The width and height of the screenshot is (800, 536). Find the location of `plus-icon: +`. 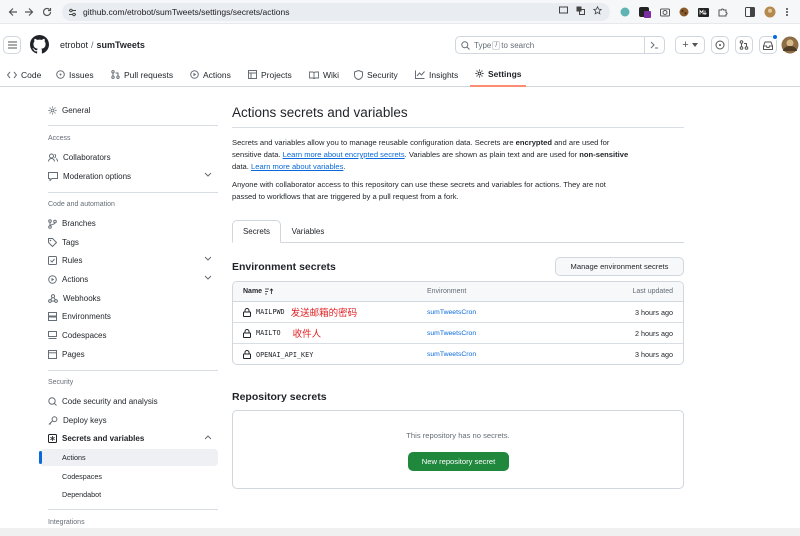

plus-icon: + is located at coordinates (685, 45).